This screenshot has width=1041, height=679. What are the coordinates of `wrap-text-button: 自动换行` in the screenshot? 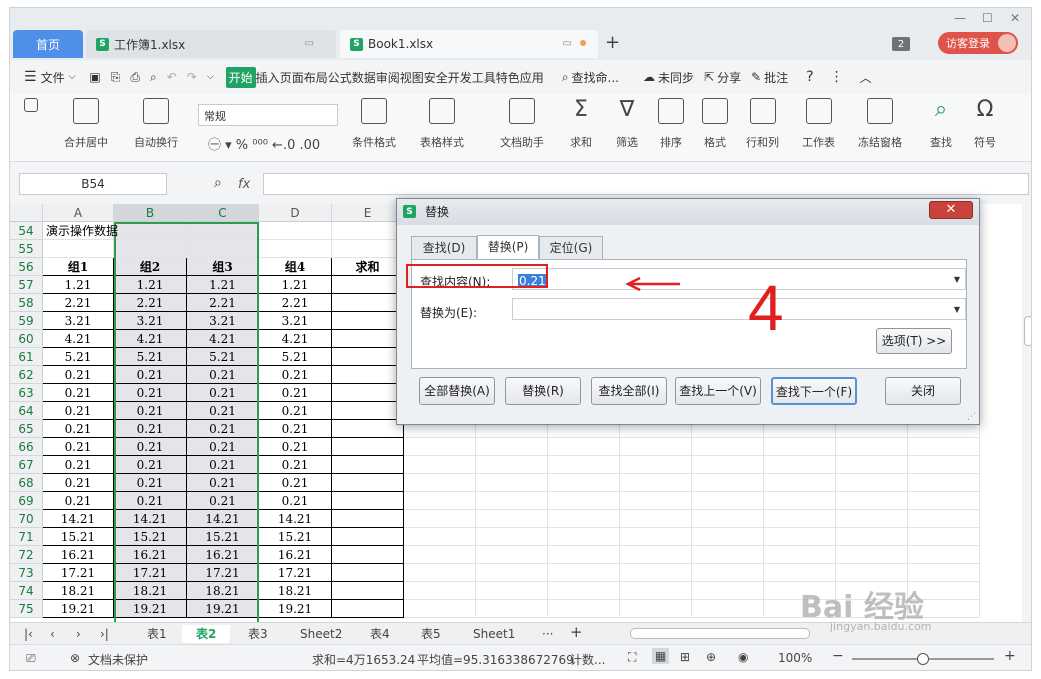 It's located at (156, 124).